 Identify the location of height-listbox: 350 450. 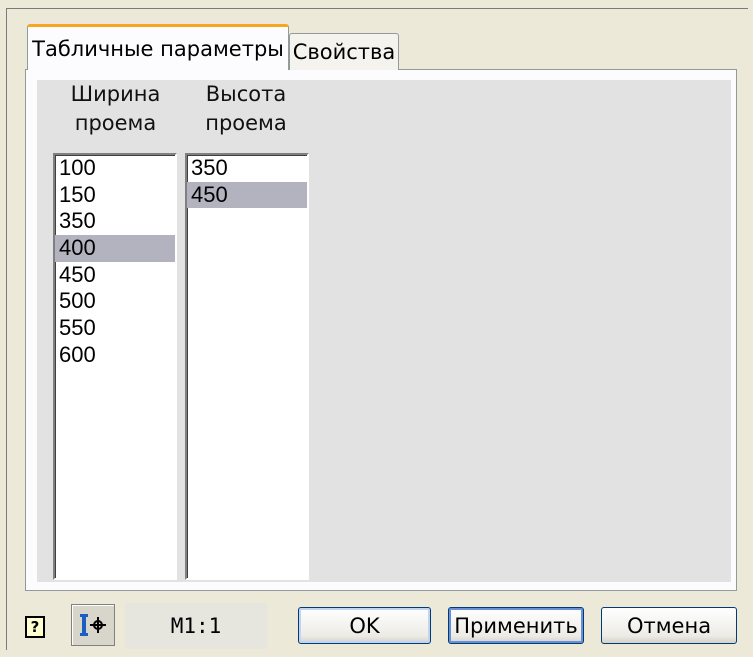
(247, 366).